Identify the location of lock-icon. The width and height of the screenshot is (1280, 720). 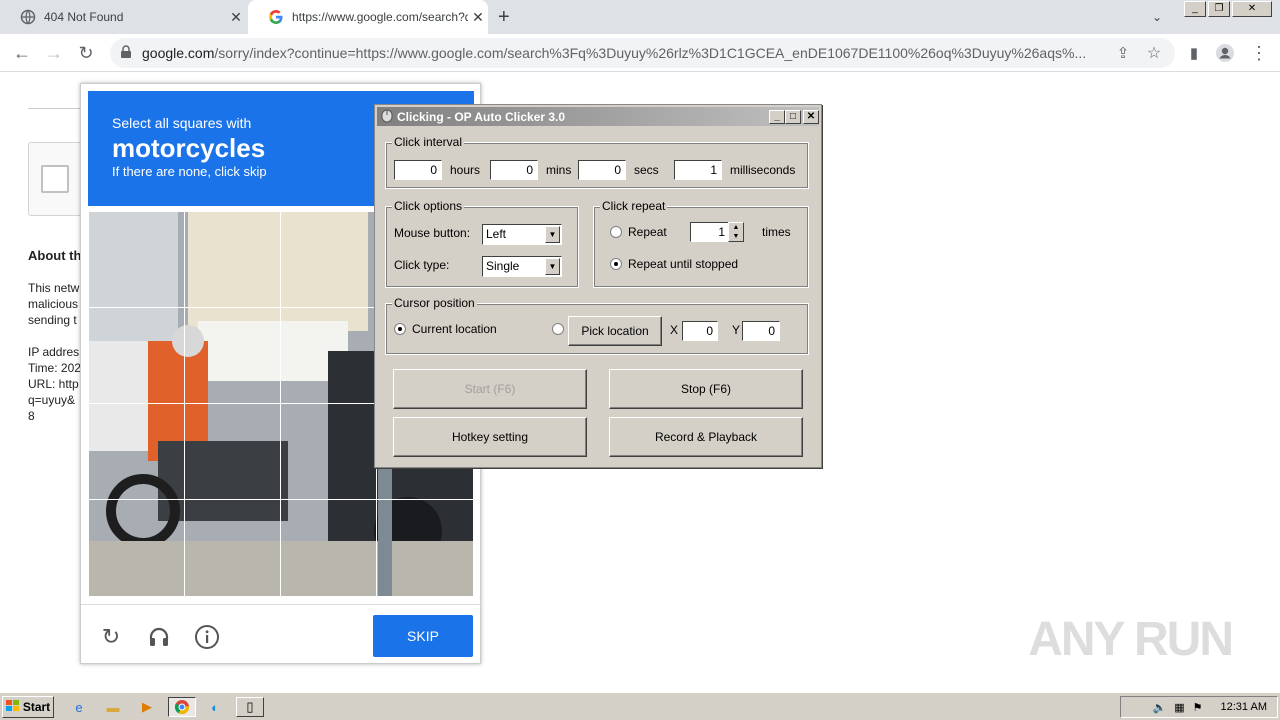
(126, 53).